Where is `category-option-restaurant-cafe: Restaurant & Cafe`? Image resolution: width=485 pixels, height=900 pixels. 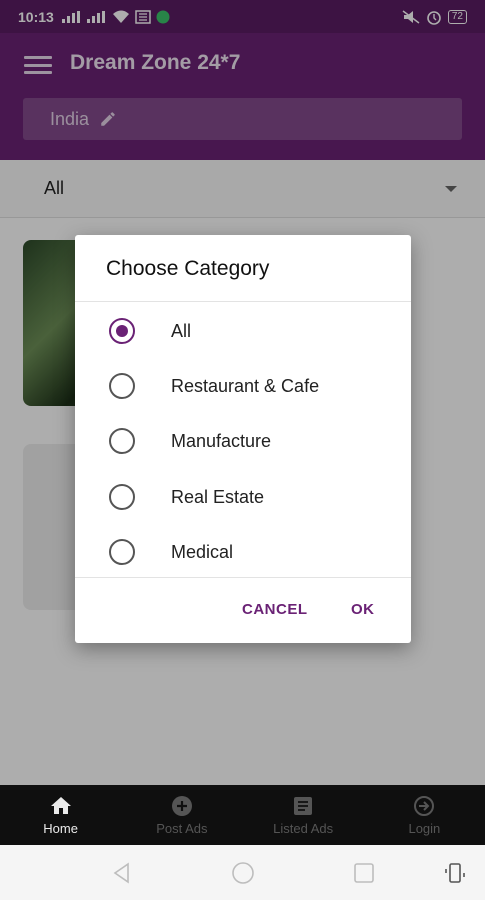
category-option-restaurant-cafe: Restaurant & Cafe is located at coordinates (243, 386).